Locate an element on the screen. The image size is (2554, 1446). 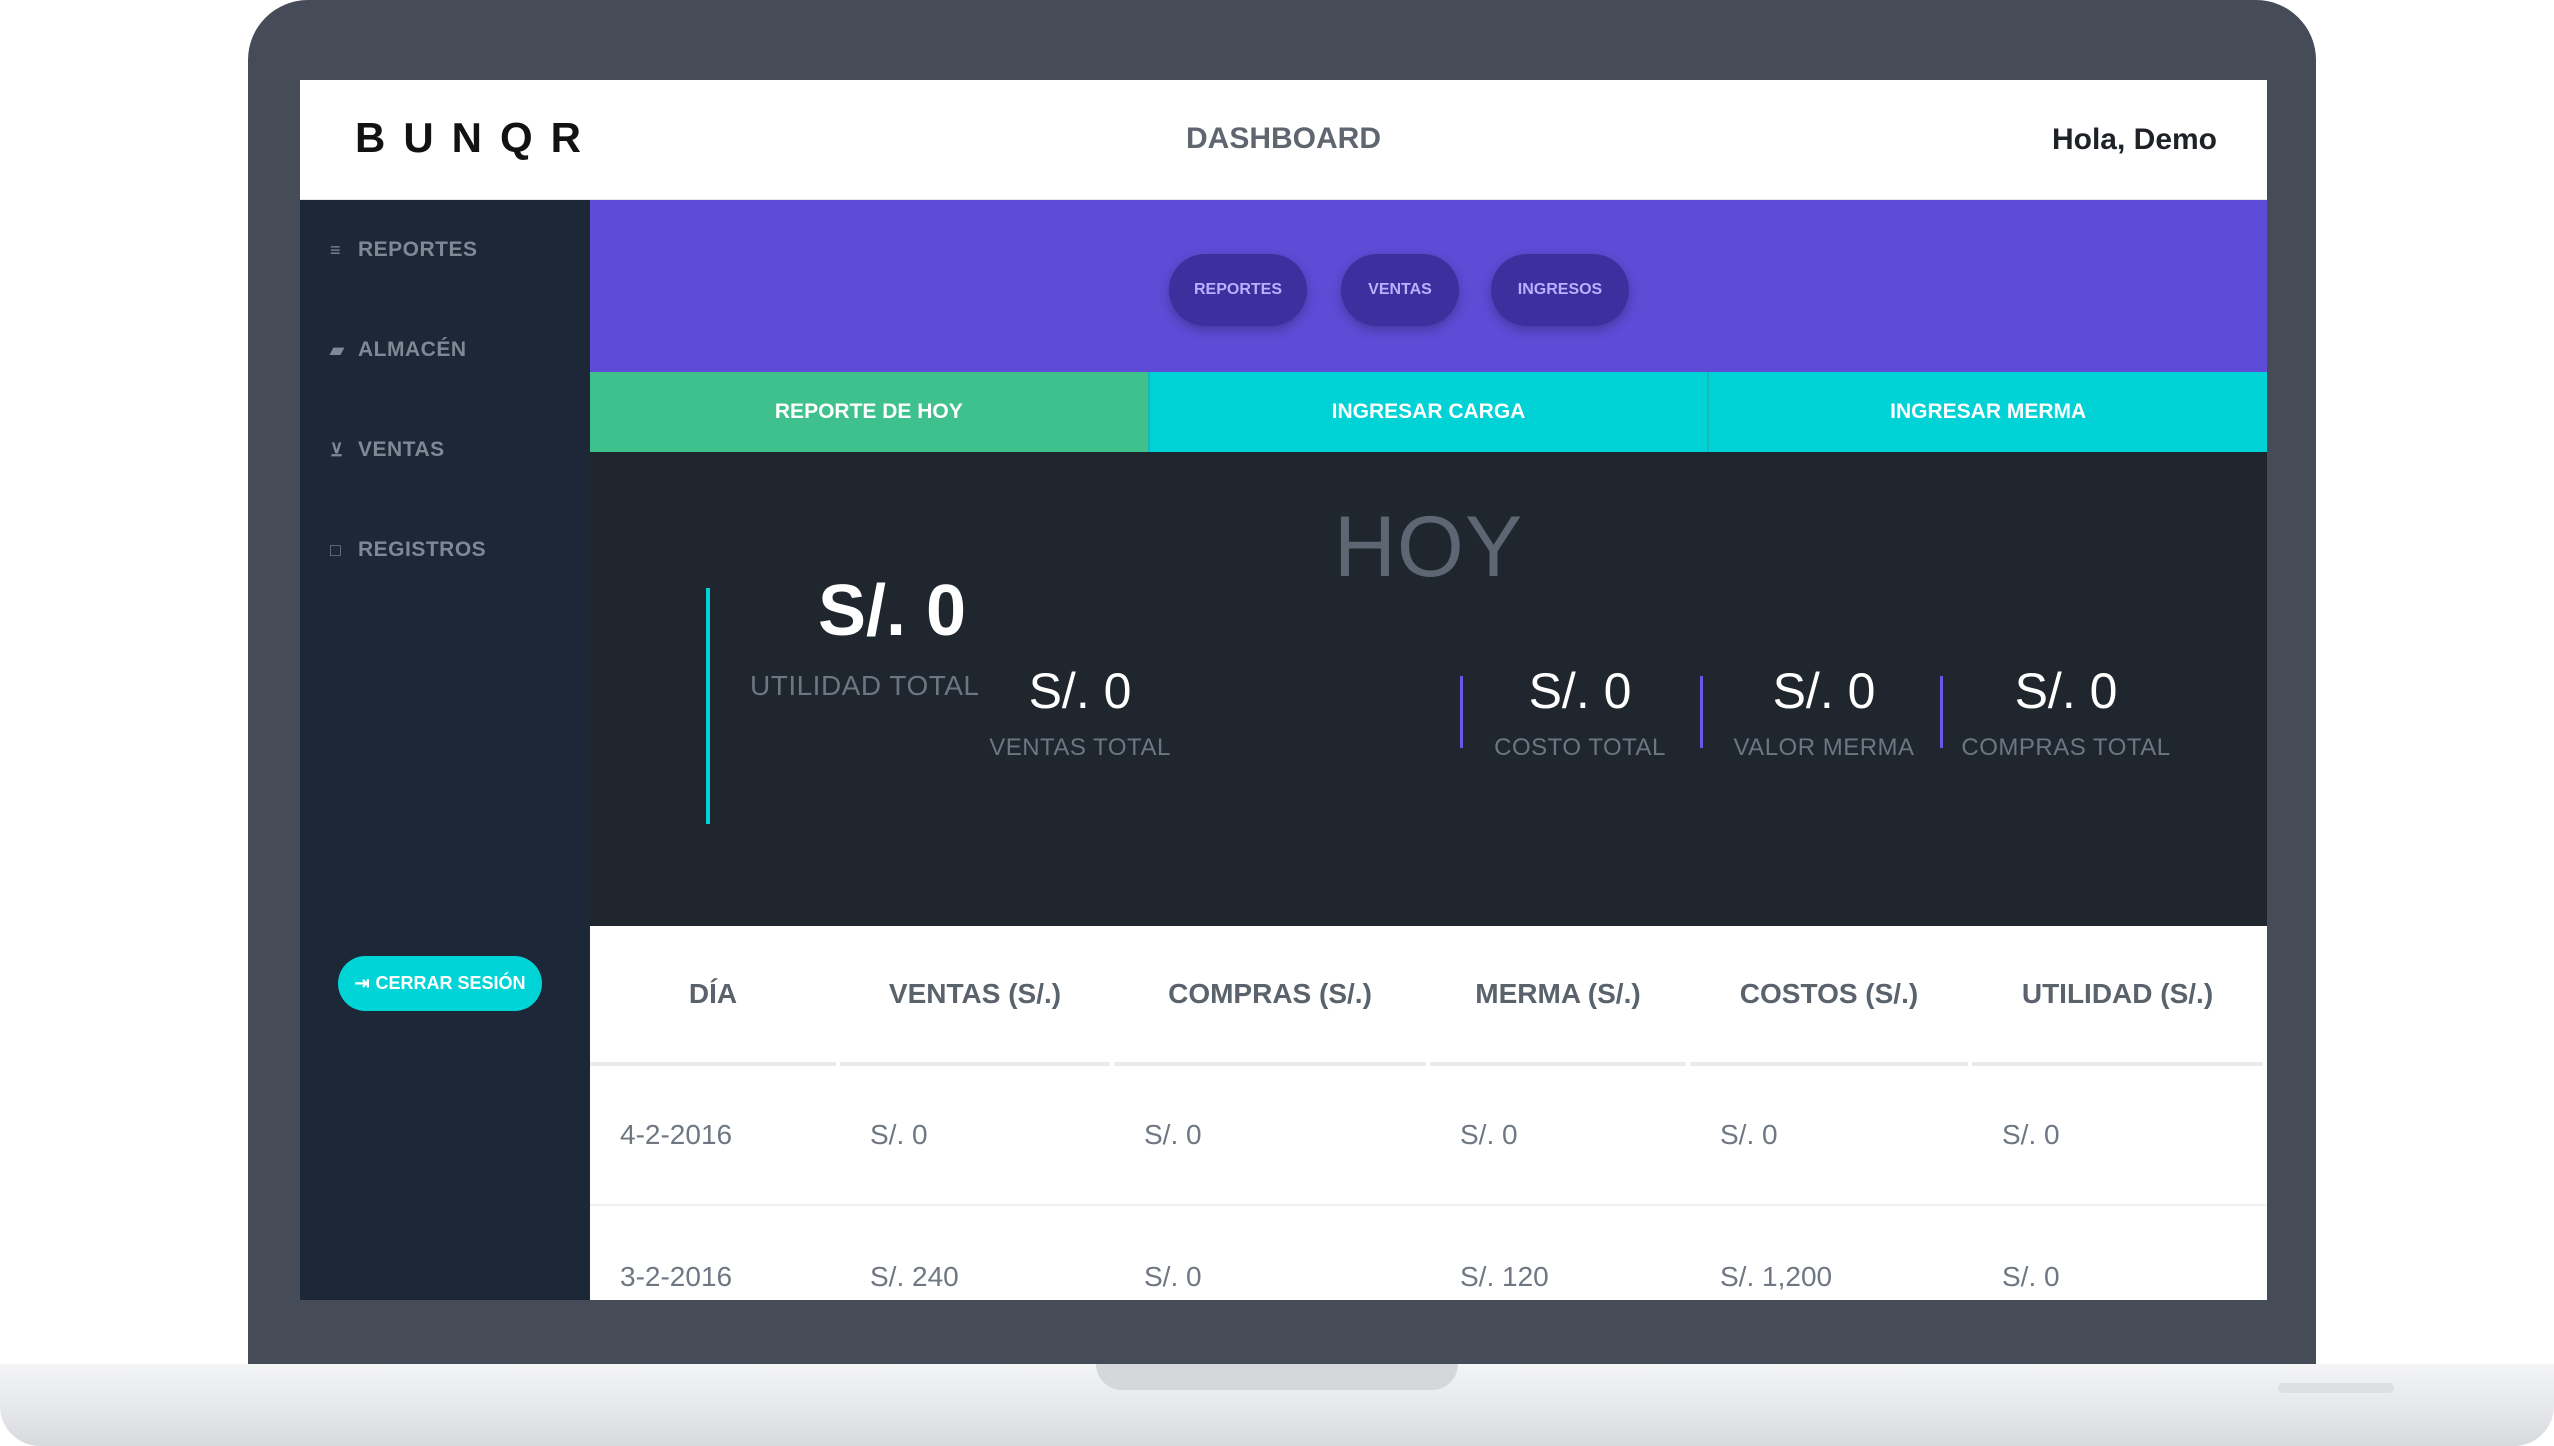
stat-label: COMPRAS TOTAL is located at coordinates (2066, 747).